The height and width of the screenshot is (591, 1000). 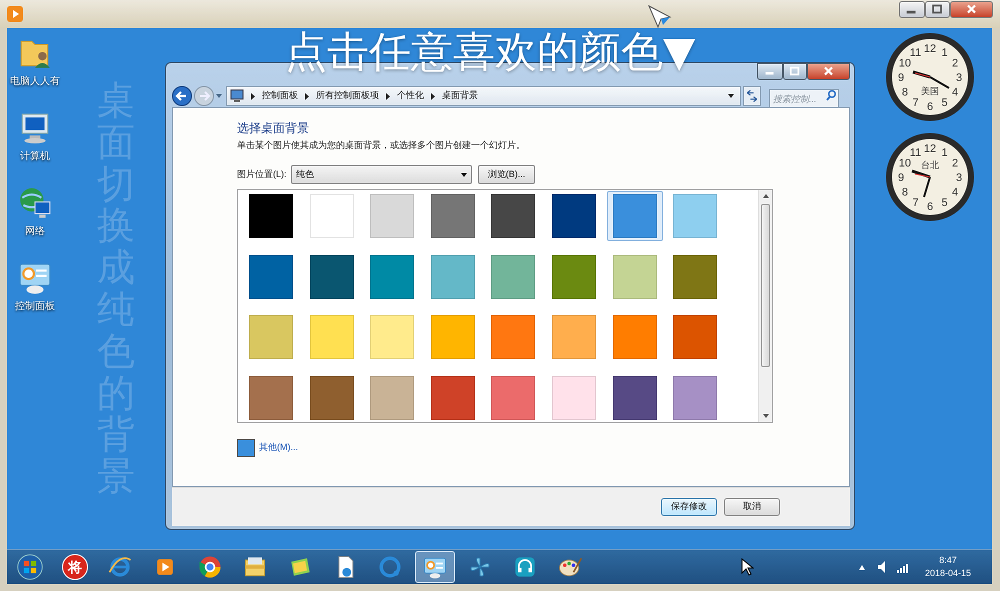 I want to click on position-label: 图片位置(L):, so click(x=262, y=174).